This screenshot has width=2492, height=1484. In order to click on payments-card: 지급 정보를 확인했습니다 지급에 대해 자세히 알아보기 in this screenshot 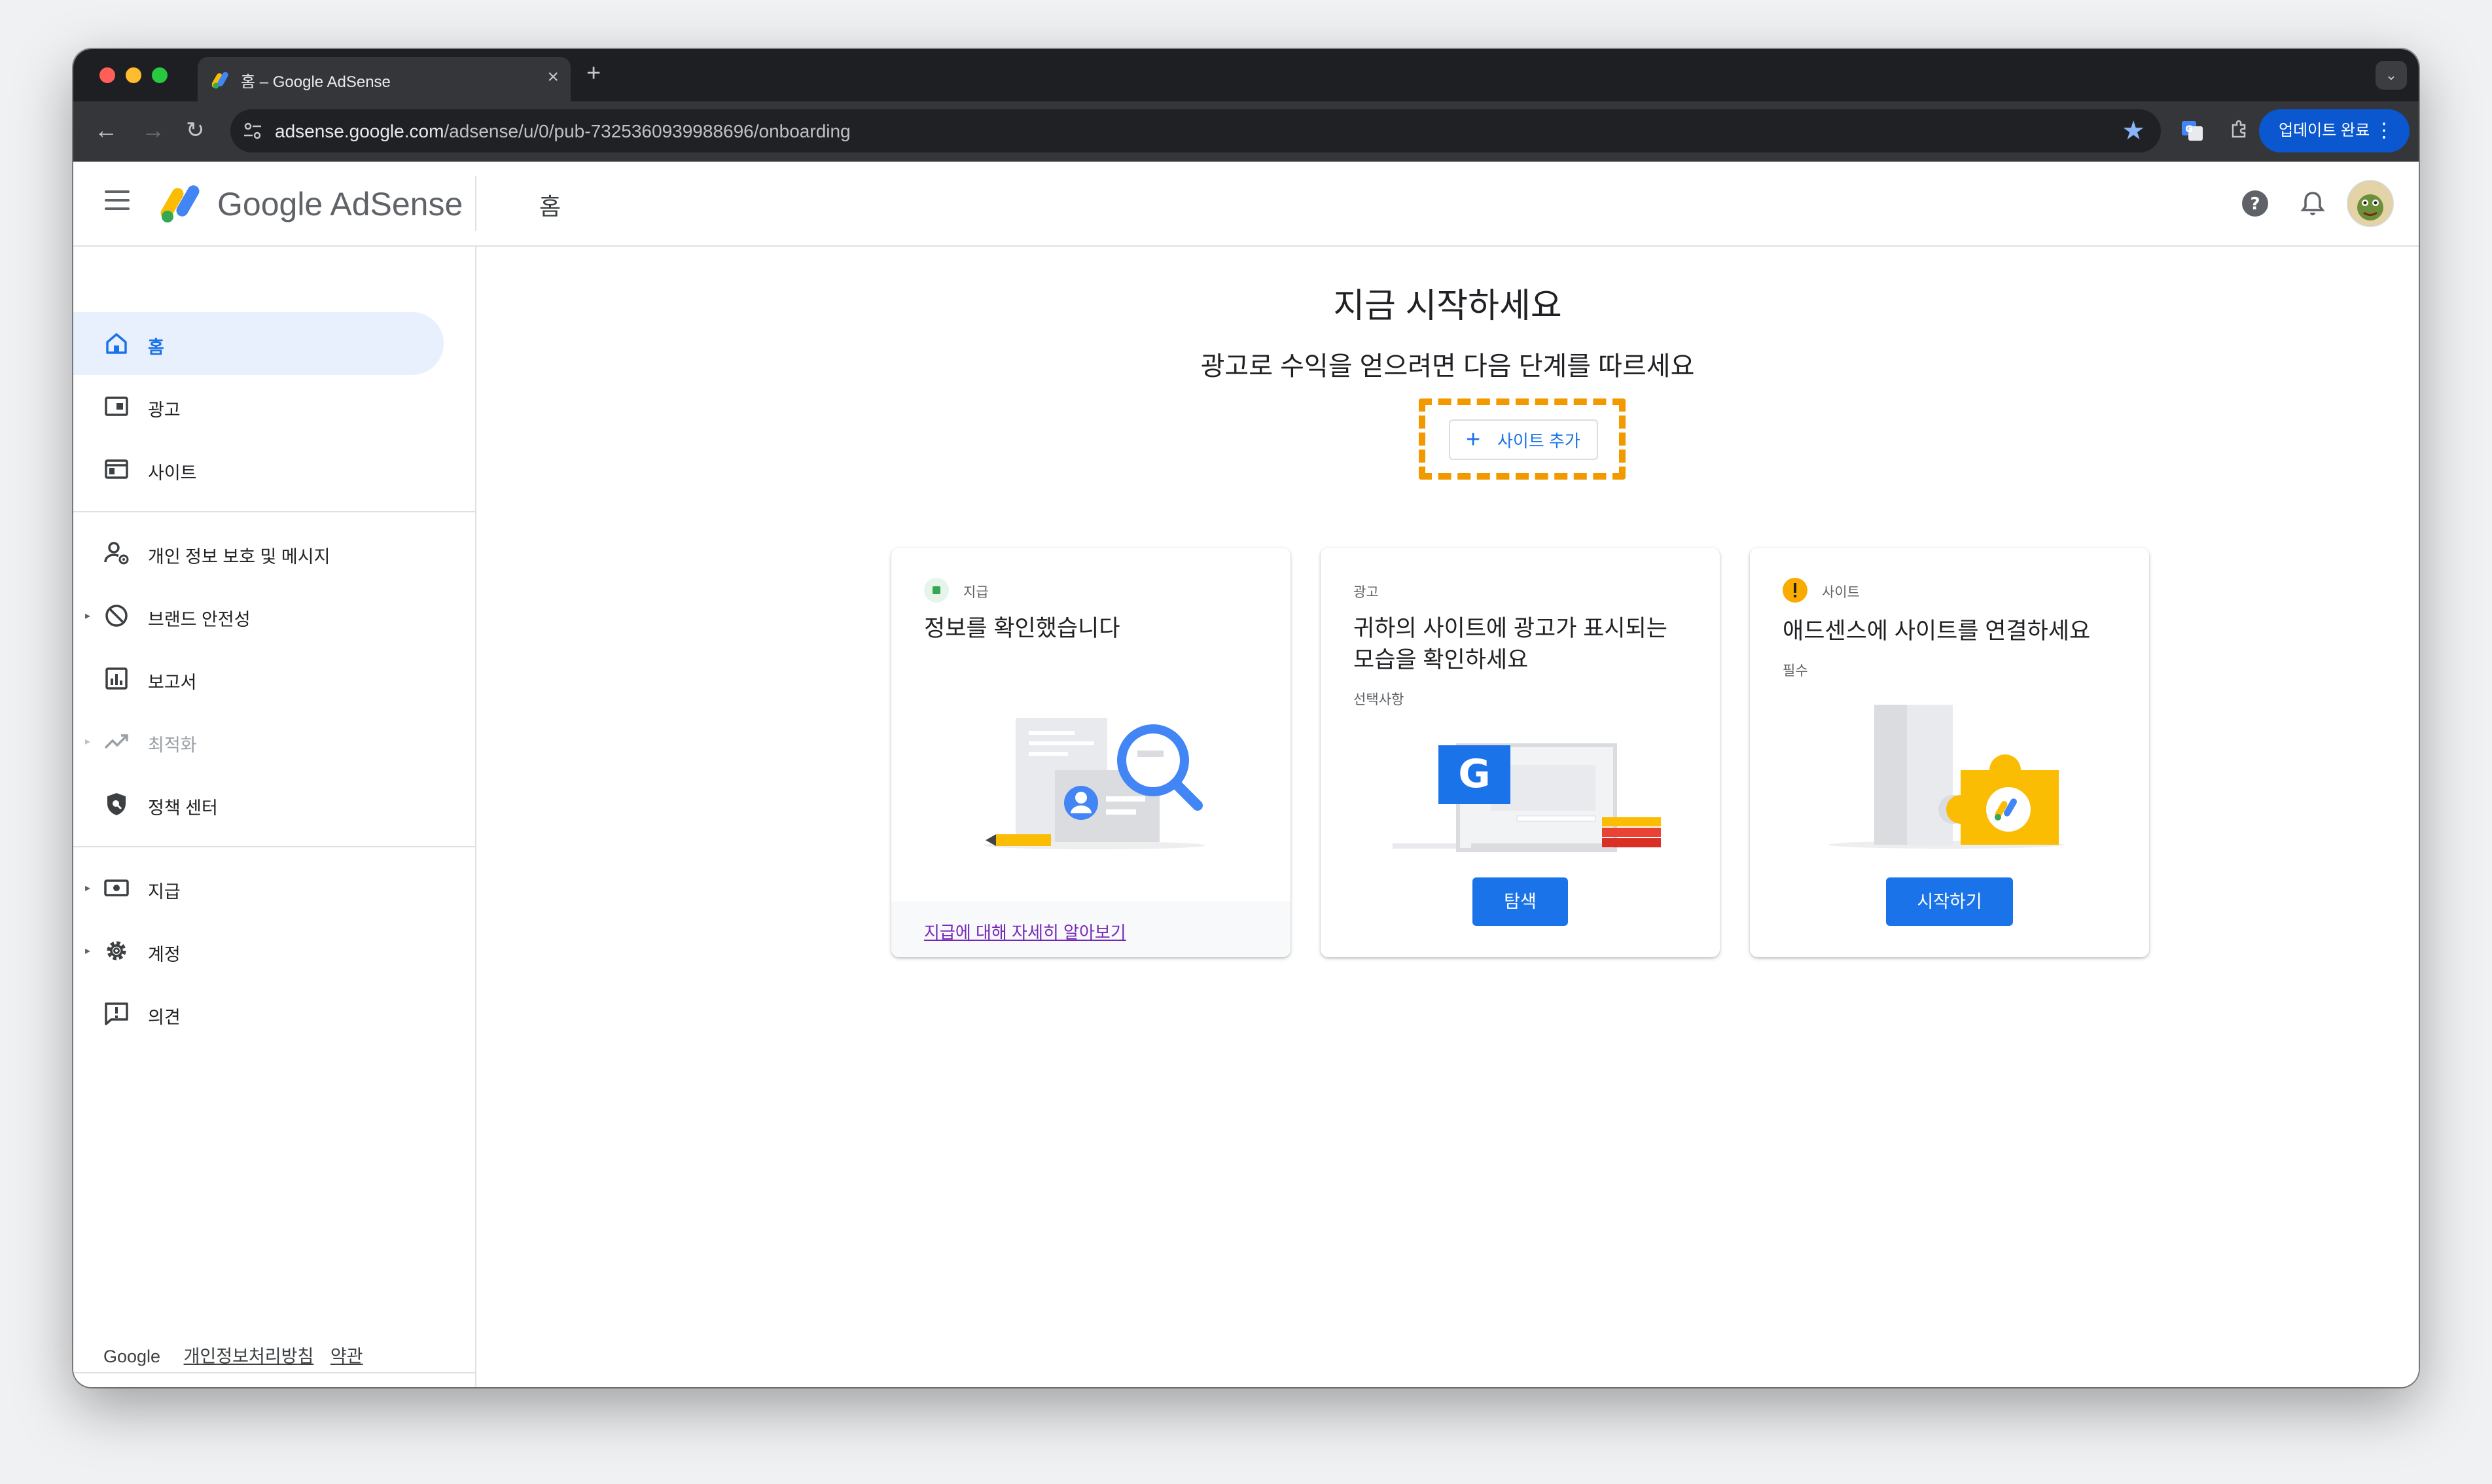, I will do `click(1090, 753)`.